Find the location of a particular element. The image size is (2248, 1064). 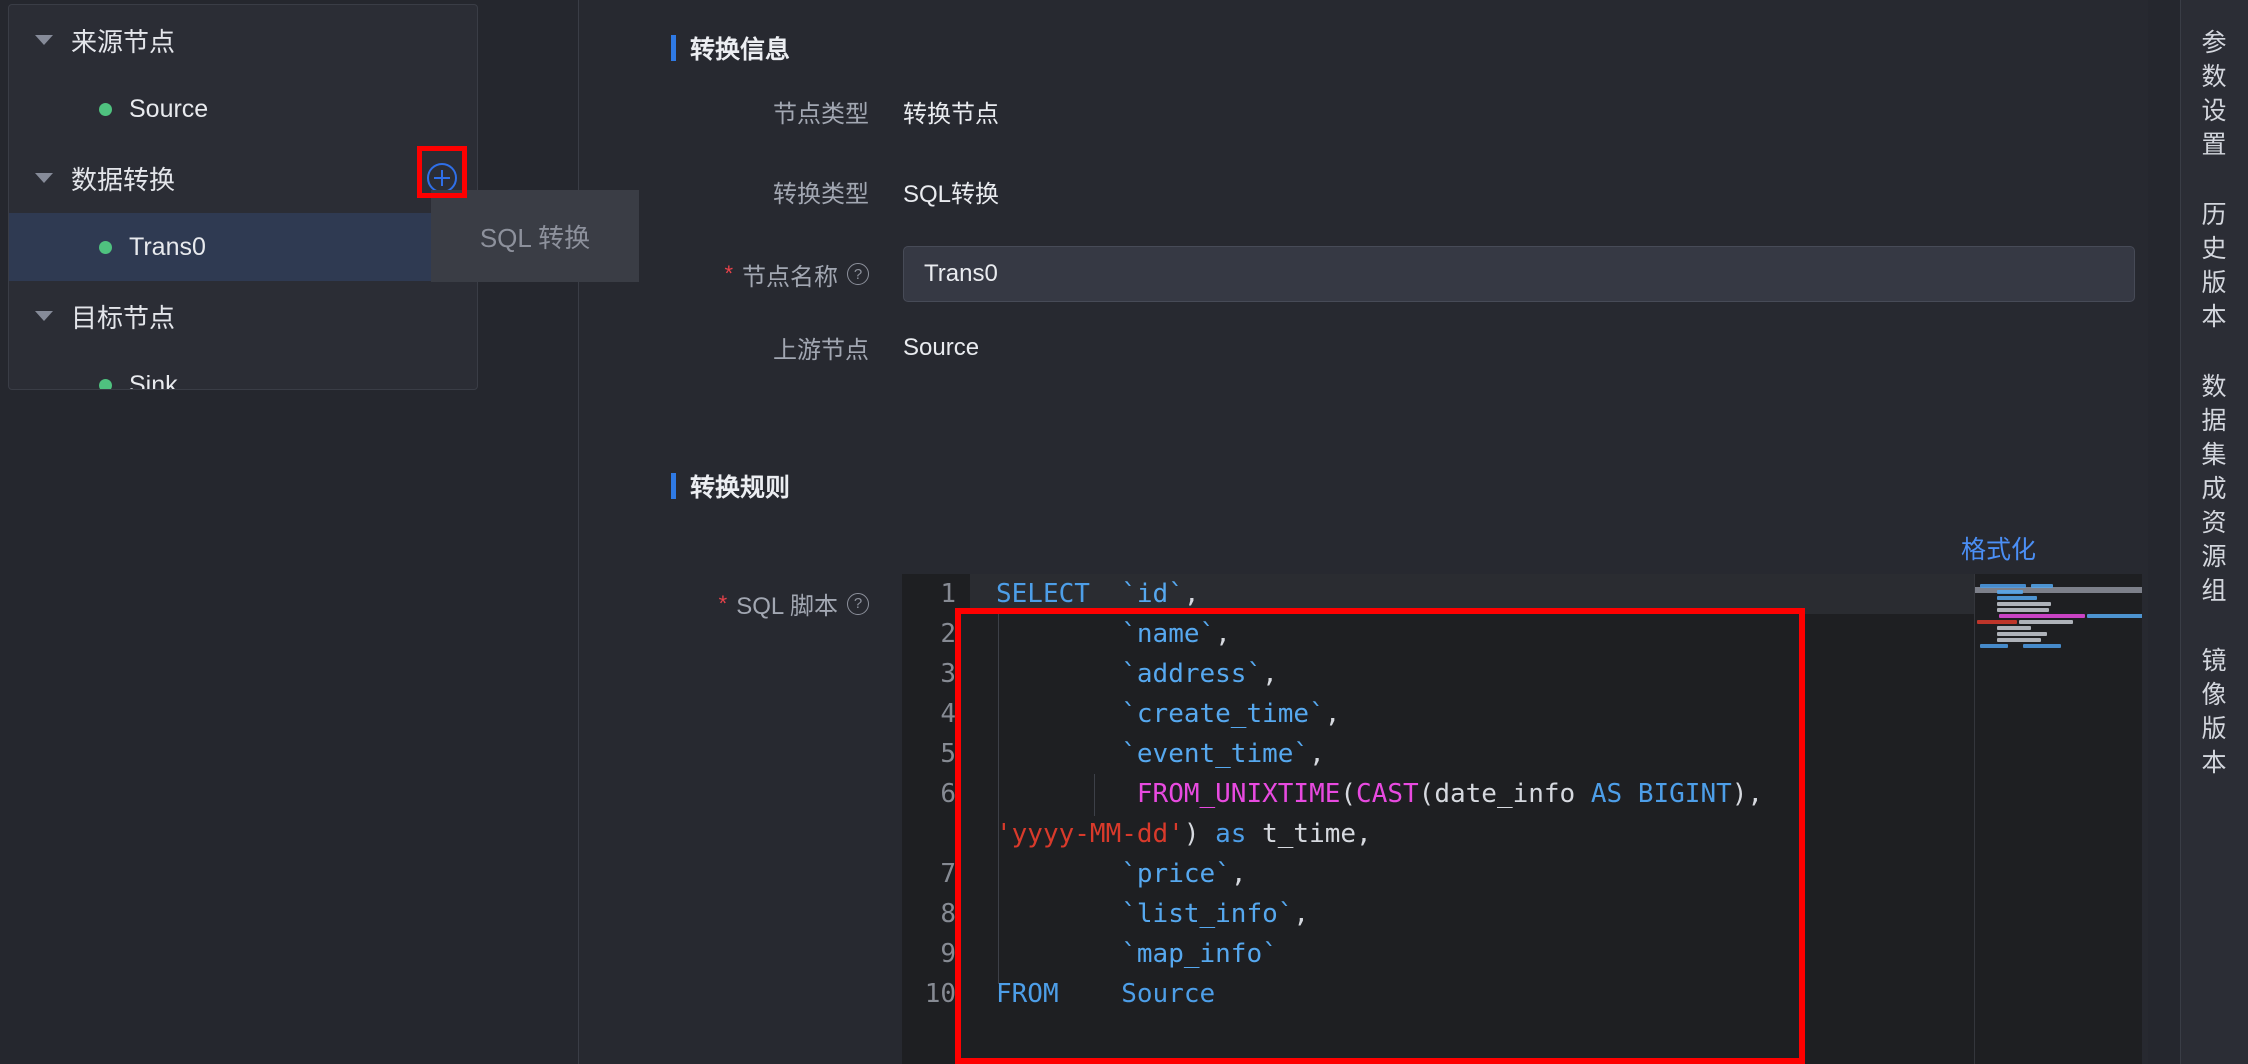

rail-item-char: 像 is located at coordinates (2214, 695).